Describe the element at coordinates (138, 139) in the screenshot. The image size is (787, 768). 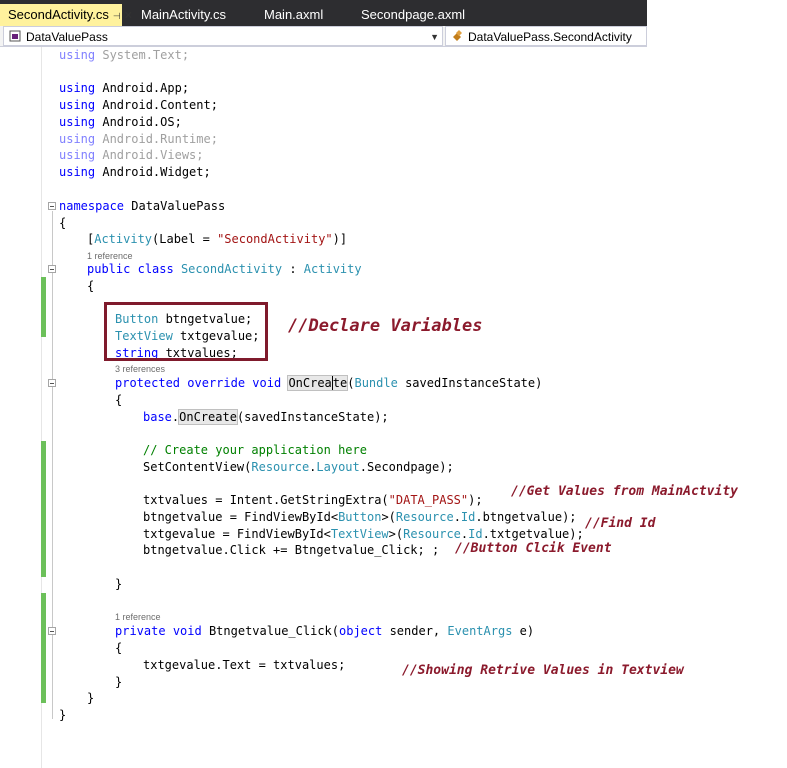
I see `code-line: using Android.Runtime;` at that location.